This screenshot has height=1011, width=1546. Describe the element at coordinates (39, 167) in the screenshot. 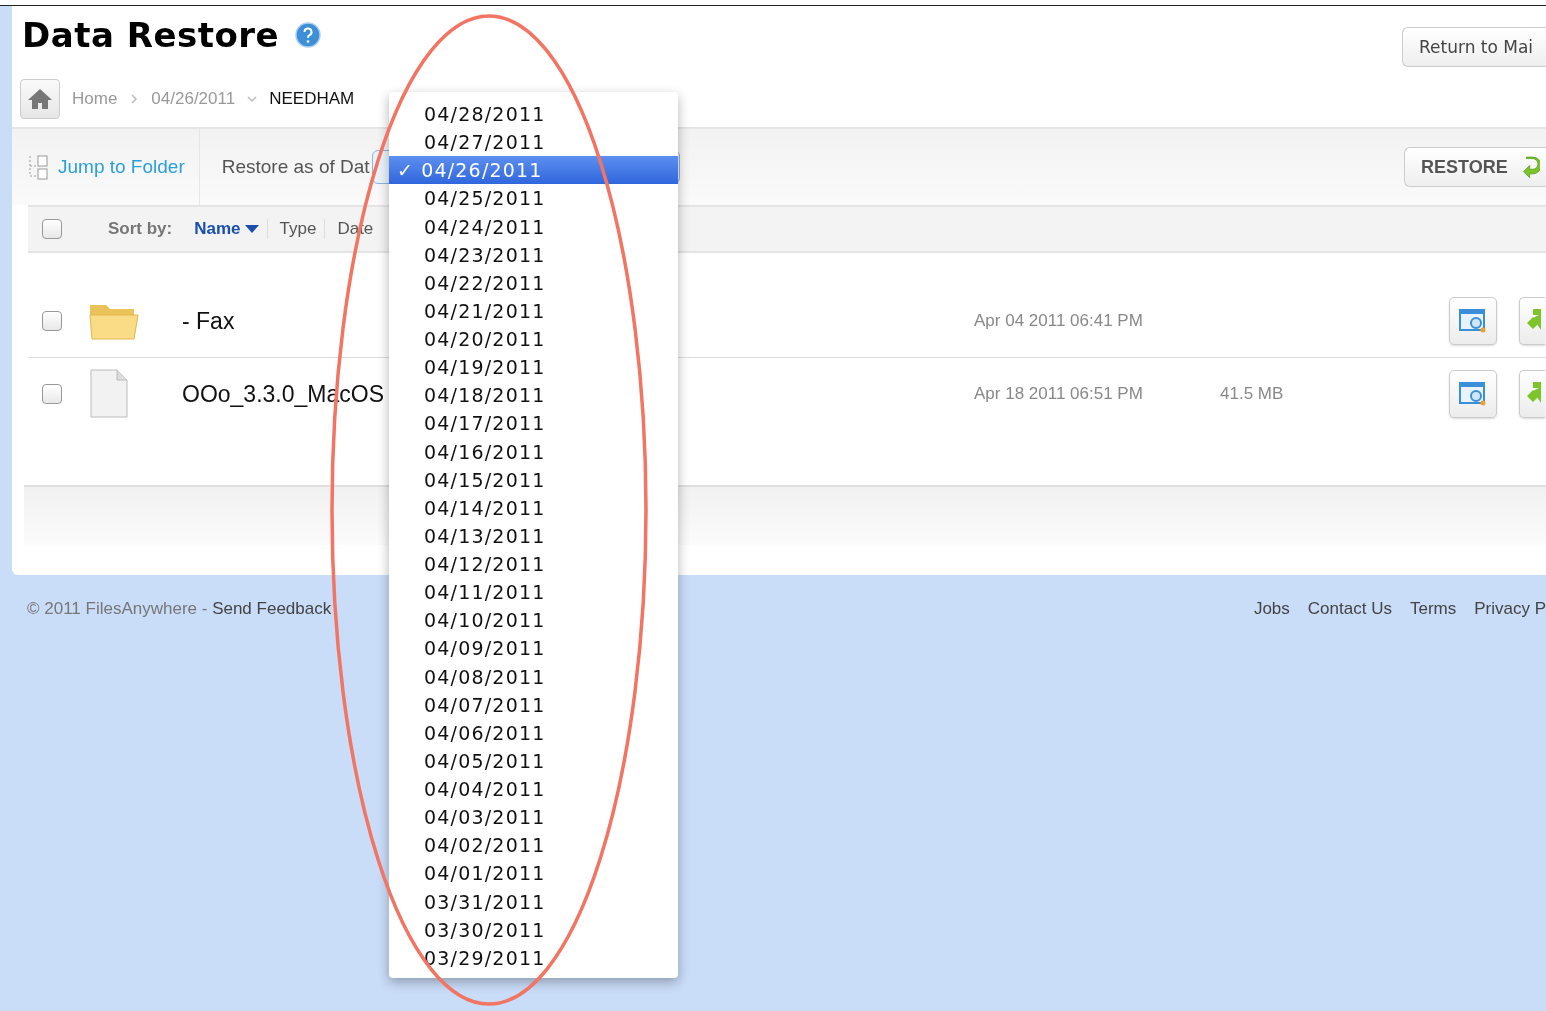

I see `folder-tree-icon` at that location.